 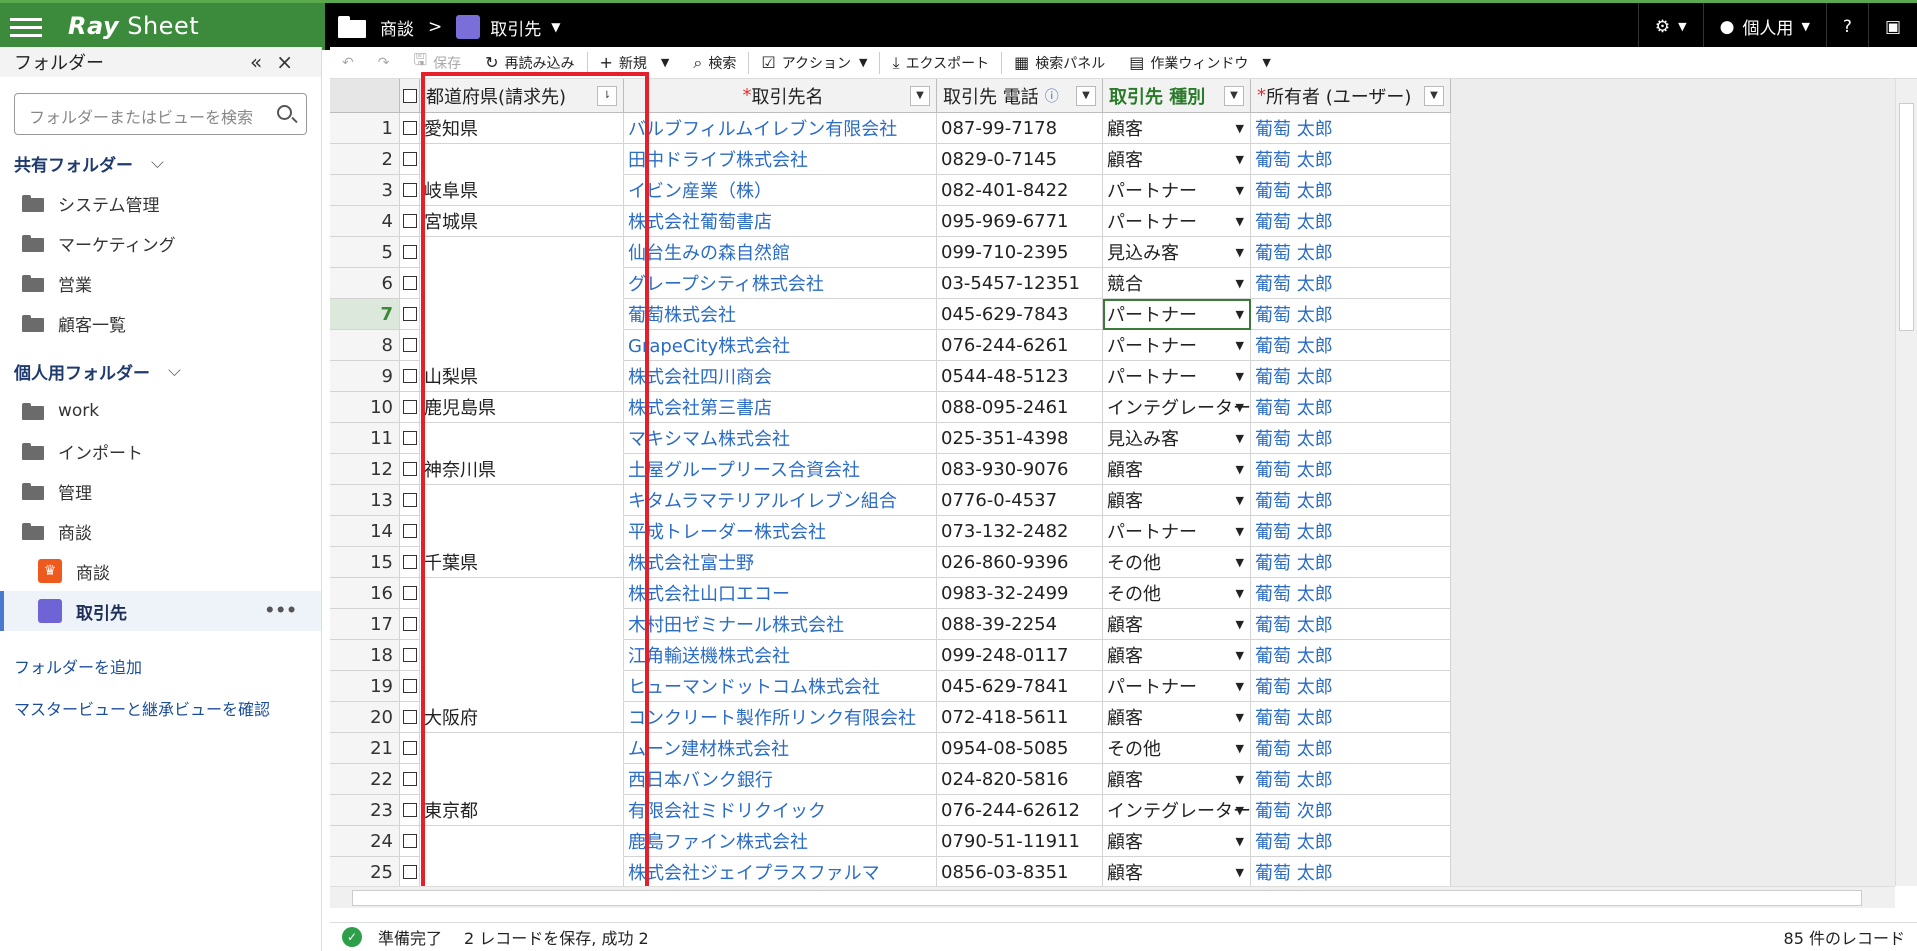 I want to click on table-row: 22 西日本バンク銀行 024-820-5816 顧客 ▼ 葡萄 太郎, so click(x=890, y=779).